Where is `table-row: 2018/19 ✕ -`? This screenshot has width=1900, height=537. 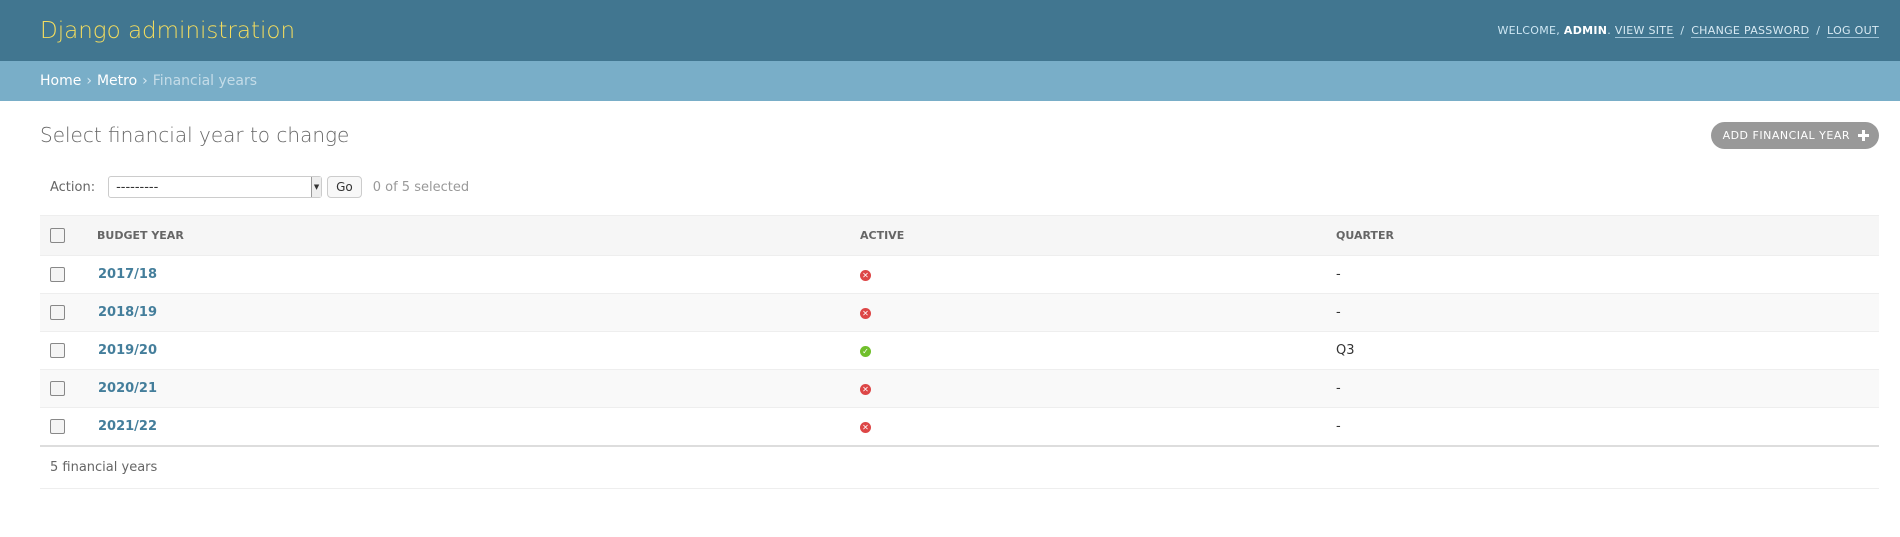 table-row: 2018/19 ✕ - is located at coordinates (959, 312).